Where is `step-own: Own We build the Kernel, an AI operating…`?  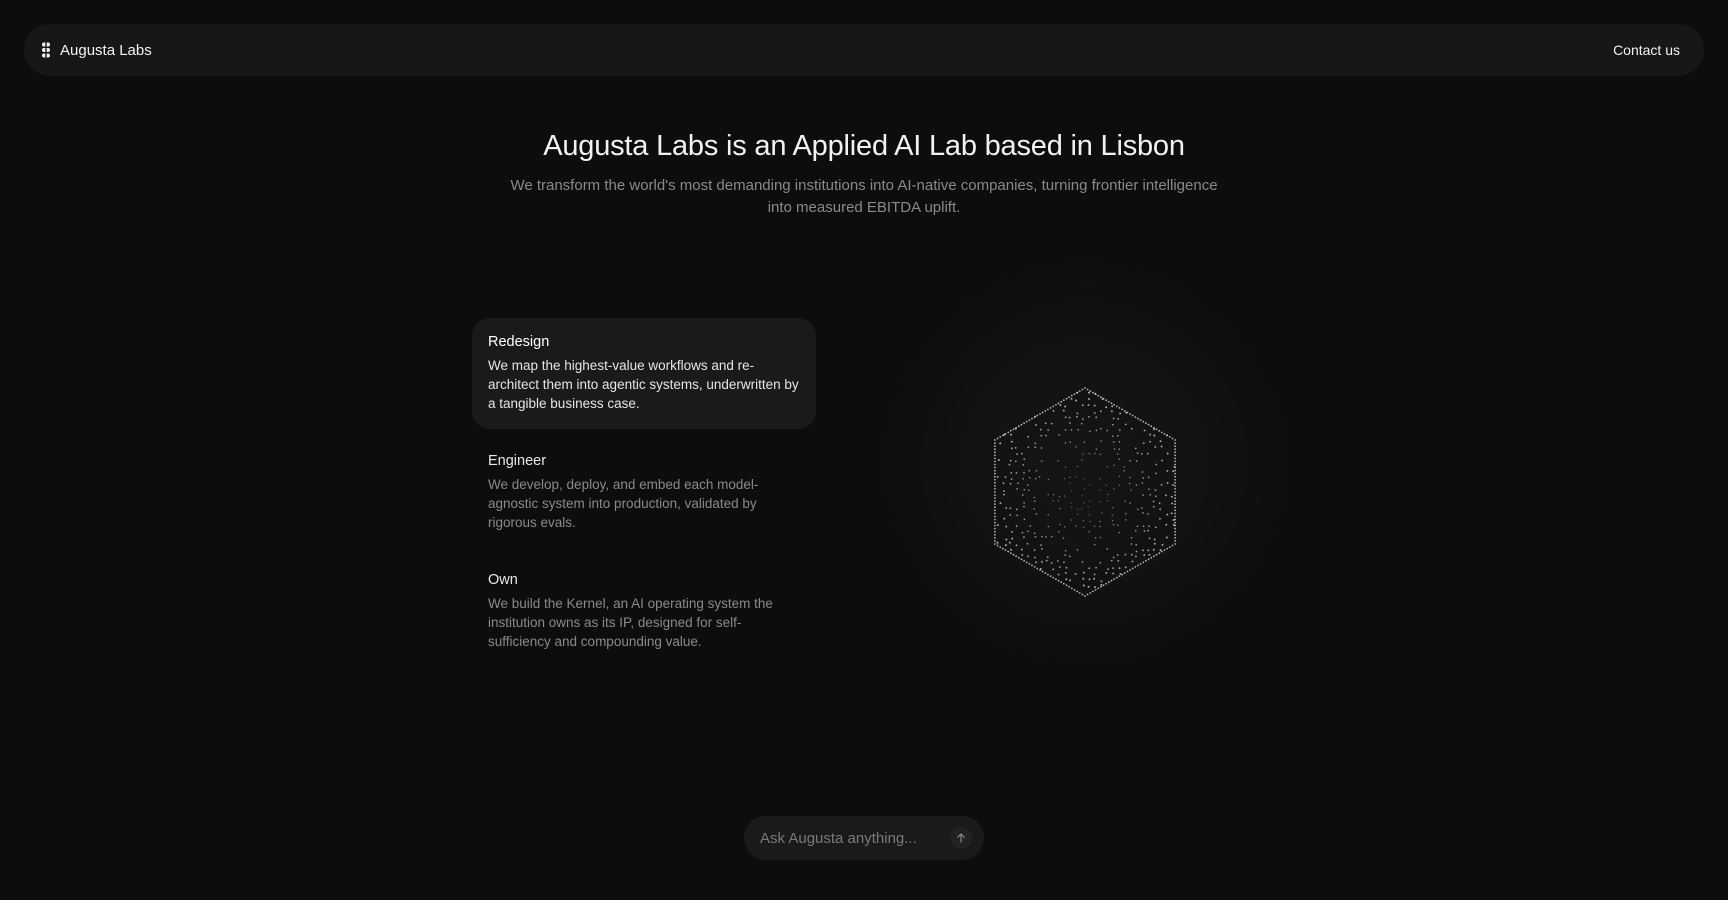
step-own: Own We build the Kernel, an AI operating… is located at coordinates (644, 611).